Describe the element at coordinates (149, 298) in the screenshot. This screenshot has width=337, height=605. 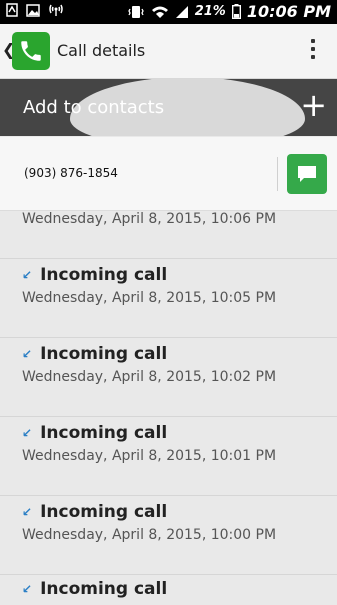
I see `call-date: Wednesday, April 8, 2015, 10:05 PM` at that location.